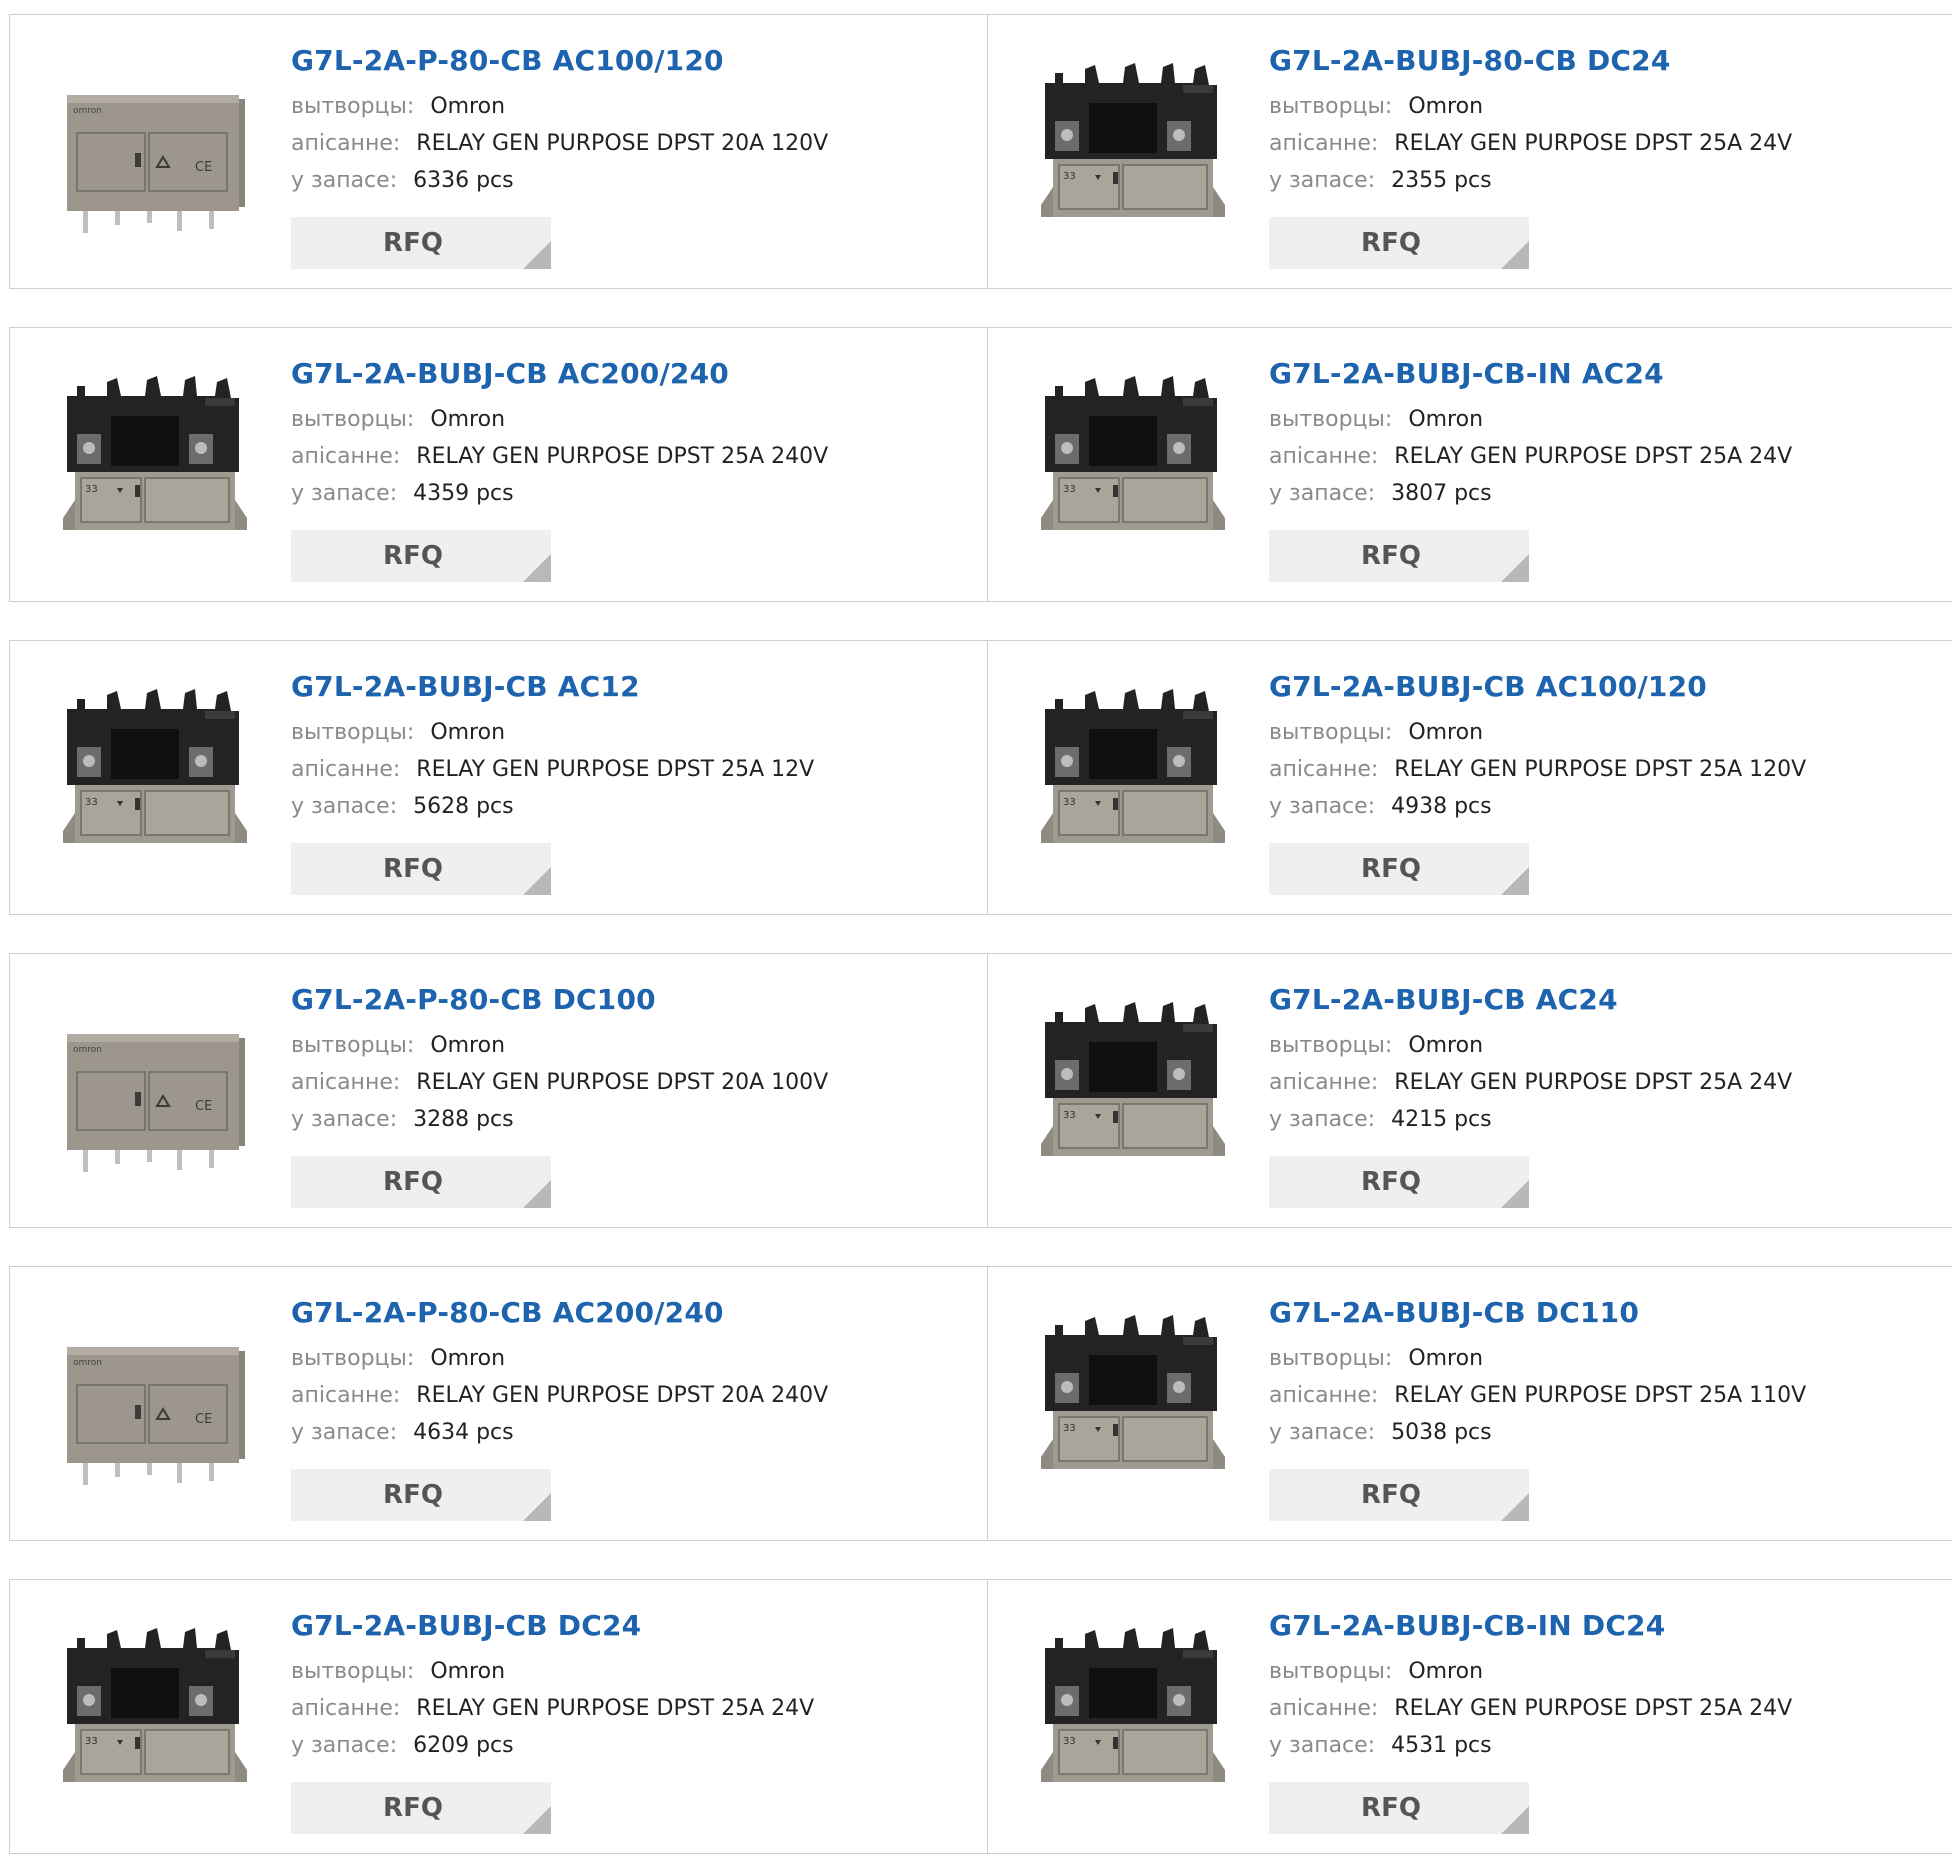 The height and width of the screenshot is (1854, 1952). Describe the element at coordinates (203, 1419) in the screenshot. I see `svg-text: CE` at that location.